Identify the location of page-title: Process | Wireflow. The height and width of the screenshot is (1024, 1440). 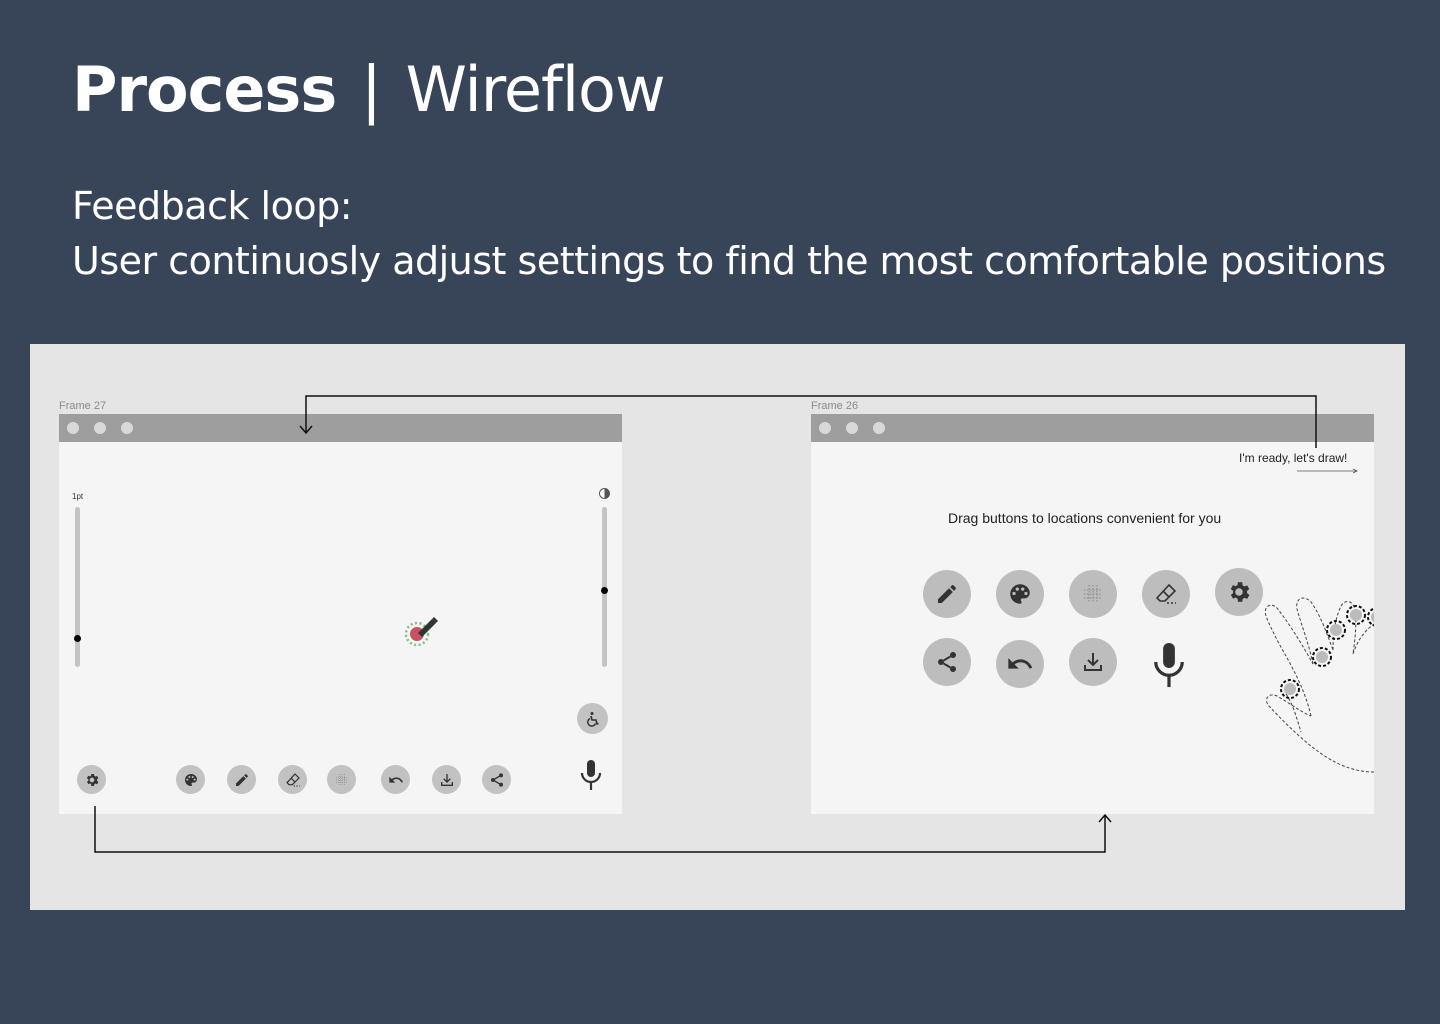
(369, 90).